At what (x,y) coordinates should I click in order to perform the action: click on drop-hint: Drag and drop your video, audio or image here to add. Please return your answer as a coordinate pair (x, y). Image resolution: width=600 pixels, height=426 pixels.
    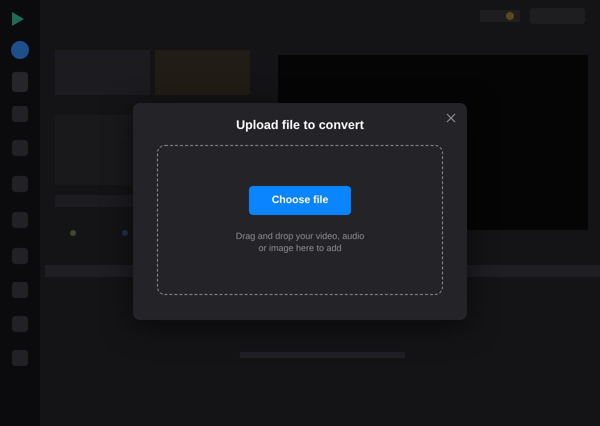
    Looking at the image, I should click on (300, 242).